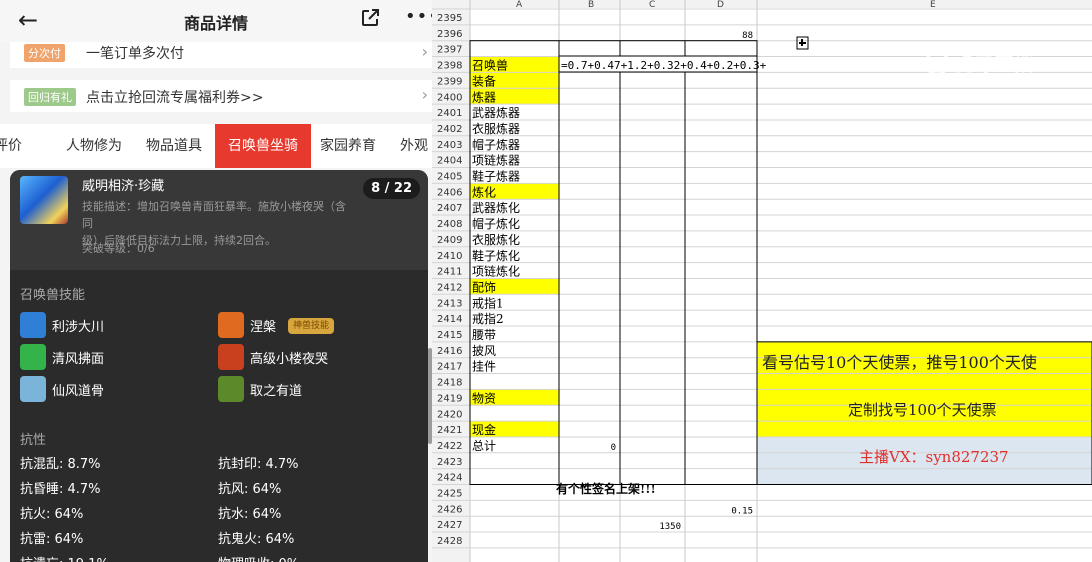 The height and width of the screenshot is (562, 1092). I want to click on cell-a-2406: 炼化, so click(484, 191).